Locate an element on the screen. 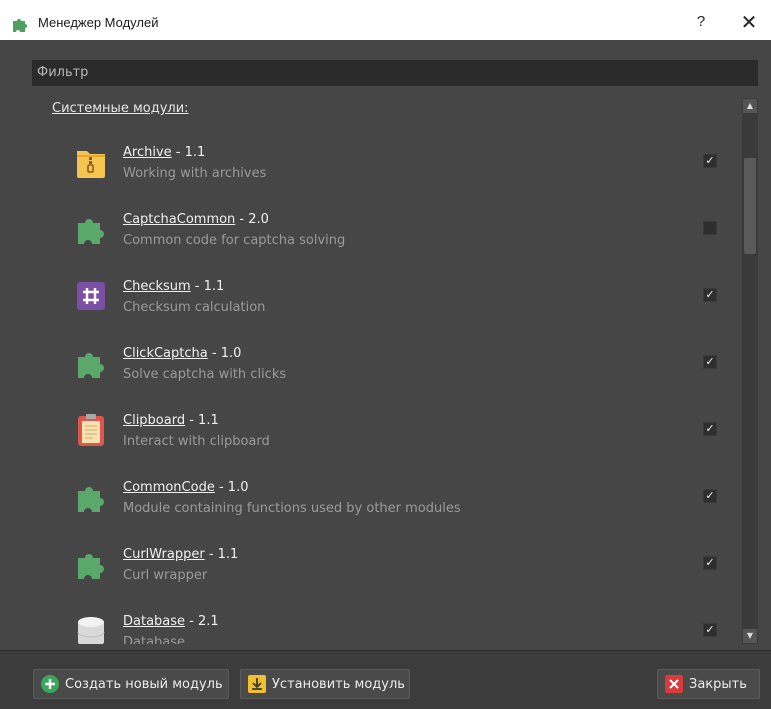 Image resolution: width=771 pixels, height=709 pixels. filter-input is located at coordinates (395, 73).